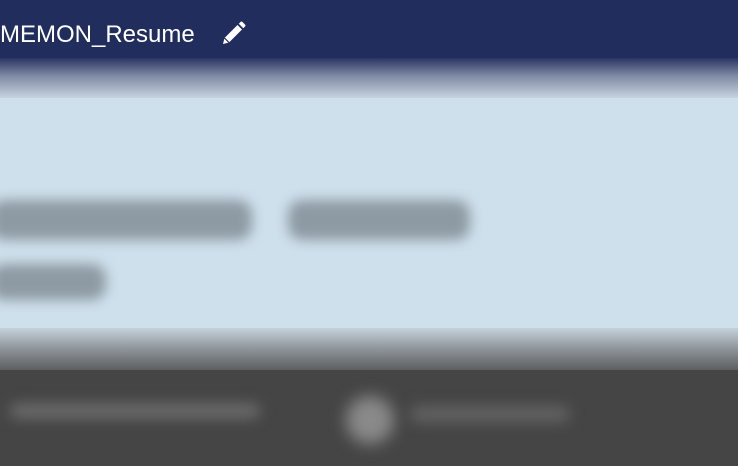  What do you see at coordinates (369, 78) in the screenshot?
I see `header-shadow` at bounding box center [369, 78].